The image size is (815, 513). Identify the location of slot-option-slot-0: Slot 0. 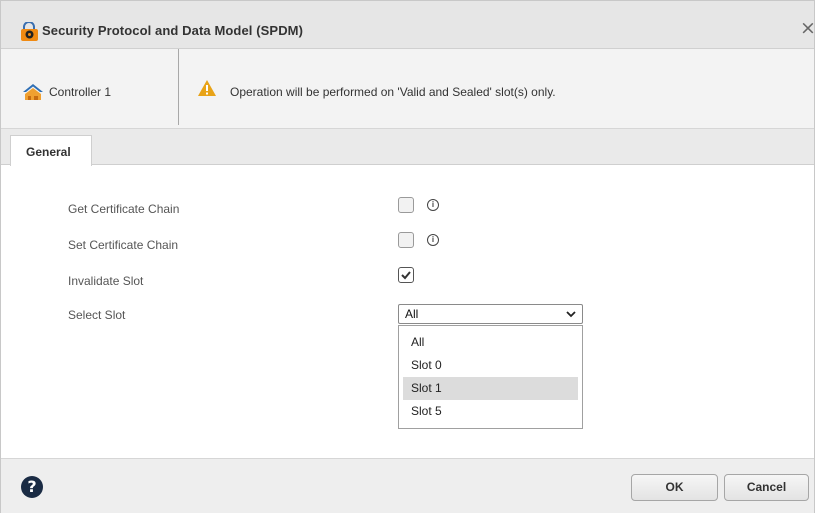
(490, 365).